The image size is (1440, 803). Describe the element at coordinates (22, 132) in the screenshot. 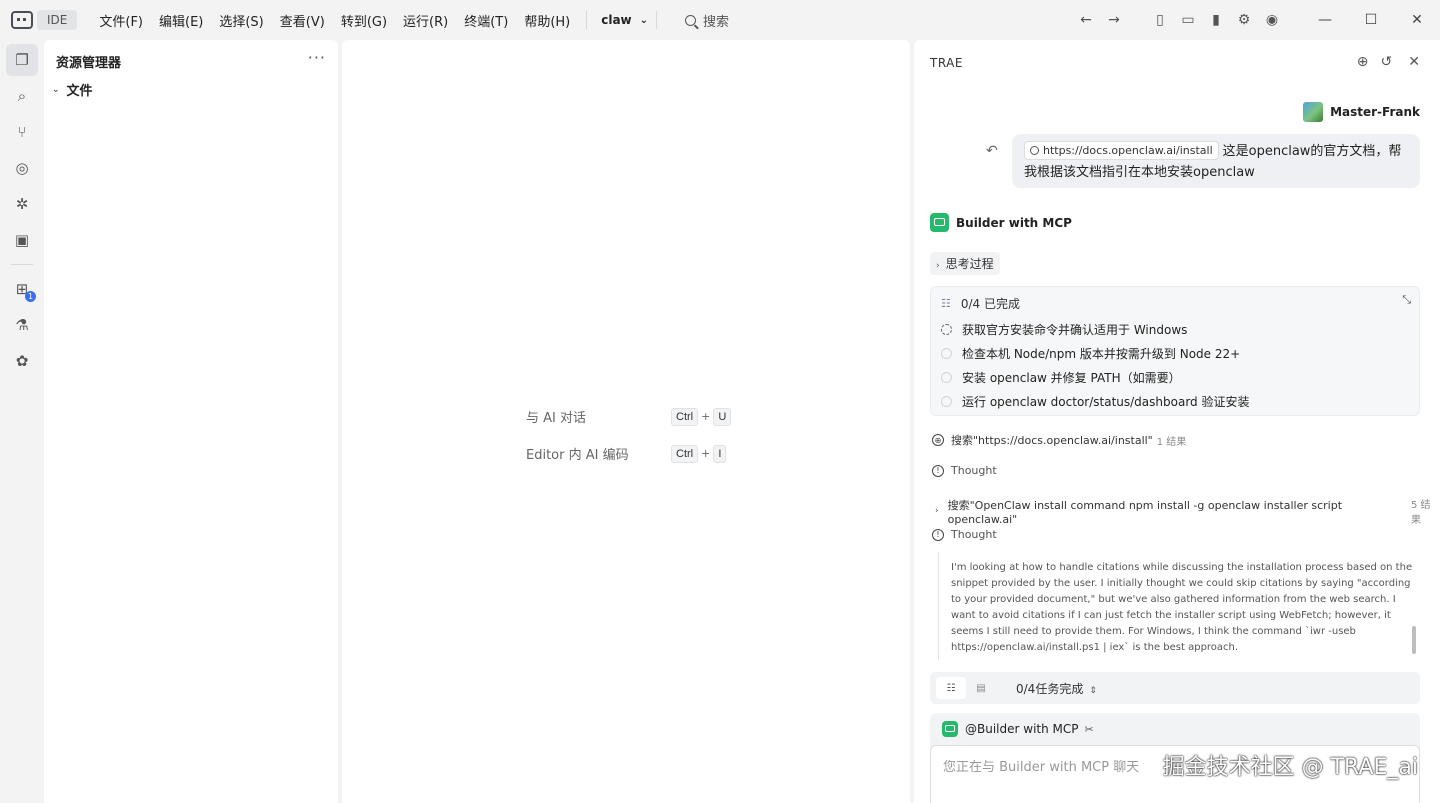

I see `source-control-icon: ⑂` at that location.